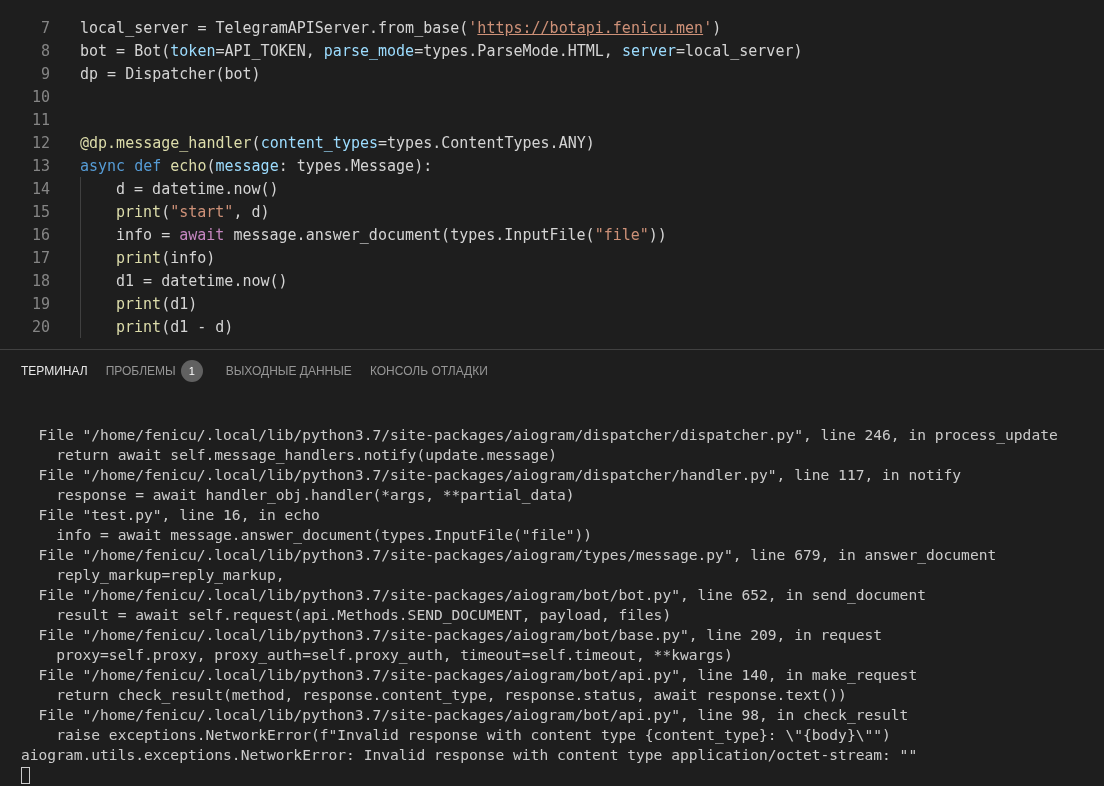 The width and height of the screenshot is (1104, 786). Describe the element at coordinates (470, 755) in the screenshot. I see `terminal-line: aiogram.utils.exceptions.NetworkError: Invalid response with content type application/octet-stream: ""` at that location.